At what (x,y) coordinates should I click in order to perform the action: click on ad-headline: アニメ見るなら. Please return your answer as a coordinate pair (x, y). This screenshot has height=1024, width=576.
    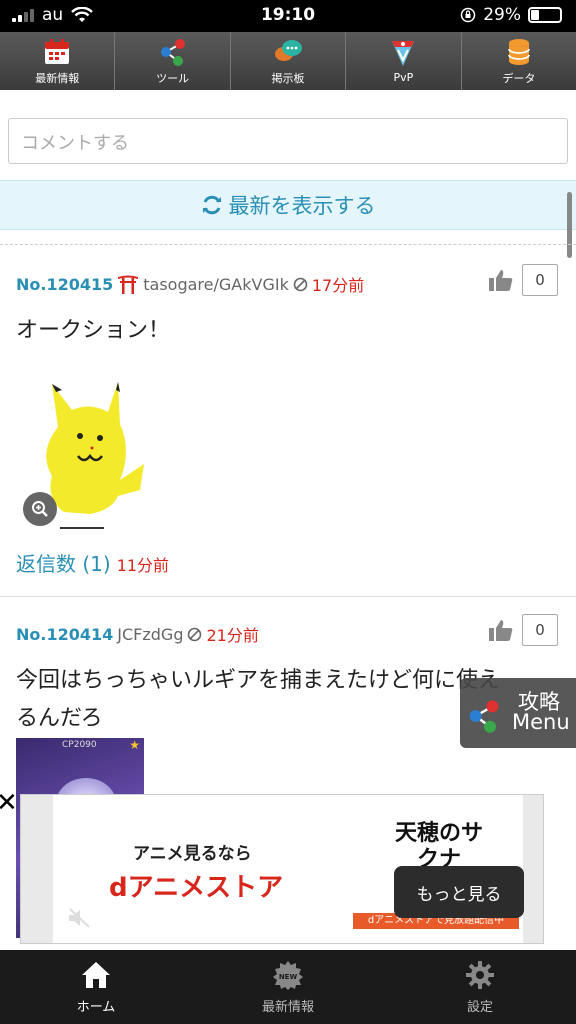
    Looking at the image, I should click on (192, 854).